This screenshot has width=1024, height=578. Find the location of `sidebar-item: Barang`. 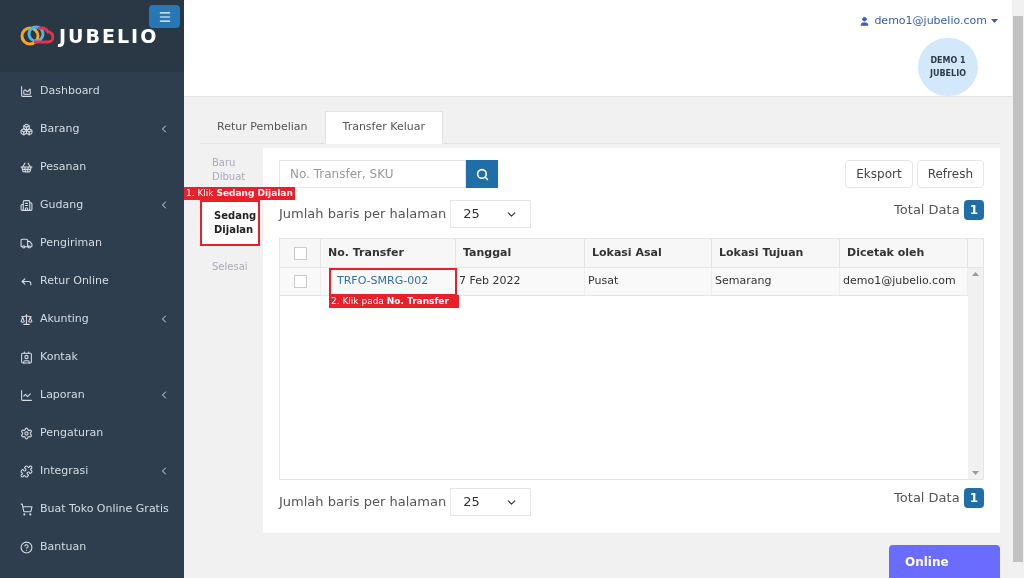

sidebar-item: Barang is located at coordinates (92, 129).